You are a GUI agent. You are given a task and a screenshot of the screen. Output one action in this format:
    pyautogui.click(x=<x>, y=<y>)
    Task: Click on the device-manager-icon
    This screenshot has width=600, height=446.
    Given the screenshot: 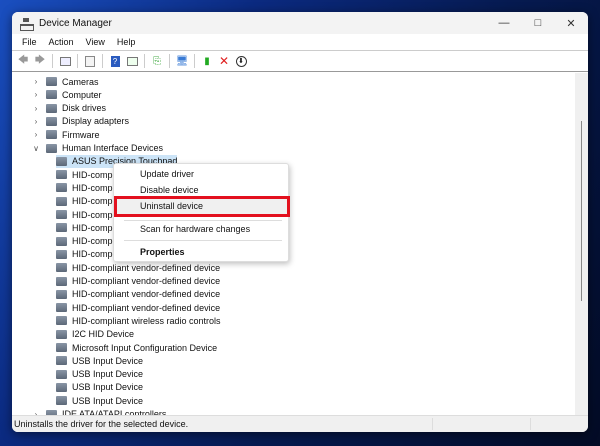 What is the action you would take?
    pyautogui.click(x=27, y=24)
    